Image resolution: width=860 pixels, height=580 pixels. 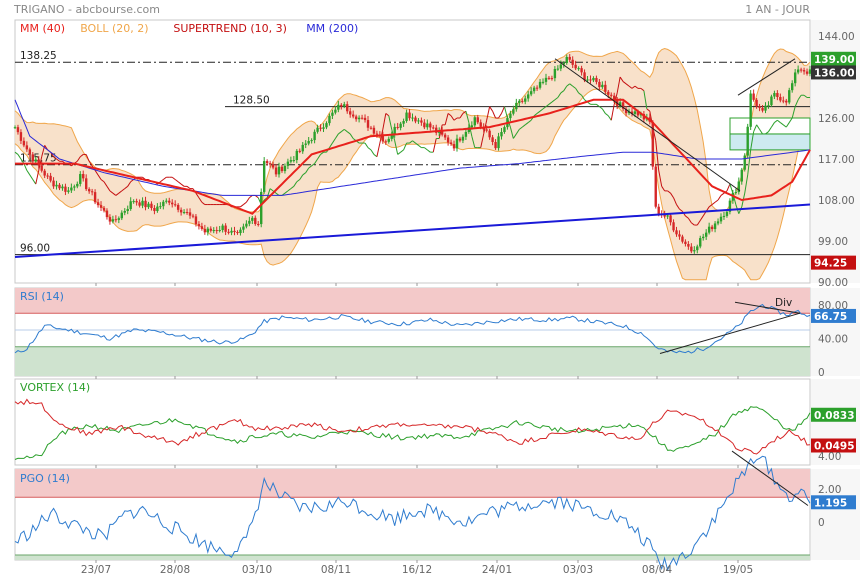 I want to click on pgo-tick-label: 2.00, so click(x=829, y=490).